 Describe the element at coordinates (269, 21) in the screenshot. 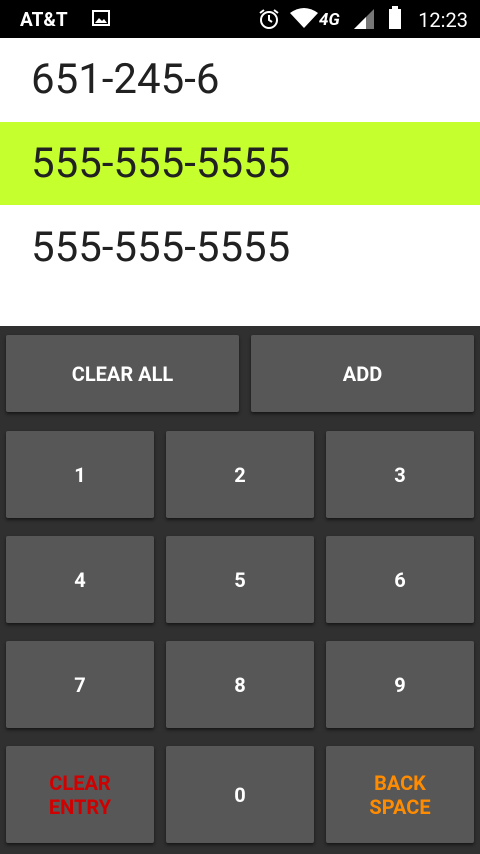

I see `alarm-icon` at that location.